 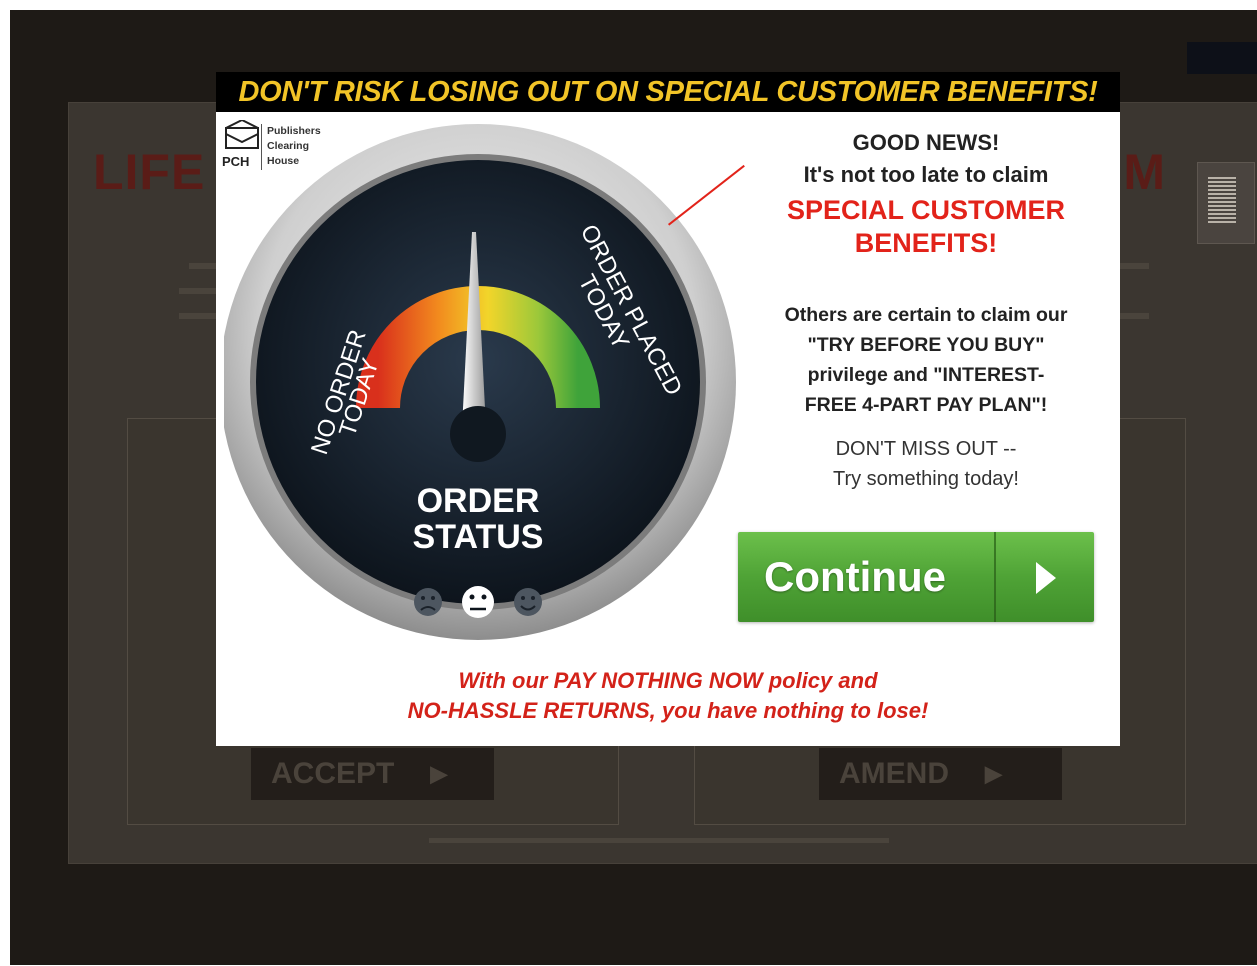 I want to click on gauge-center-label: ORDER, so click(x=478, y=501).